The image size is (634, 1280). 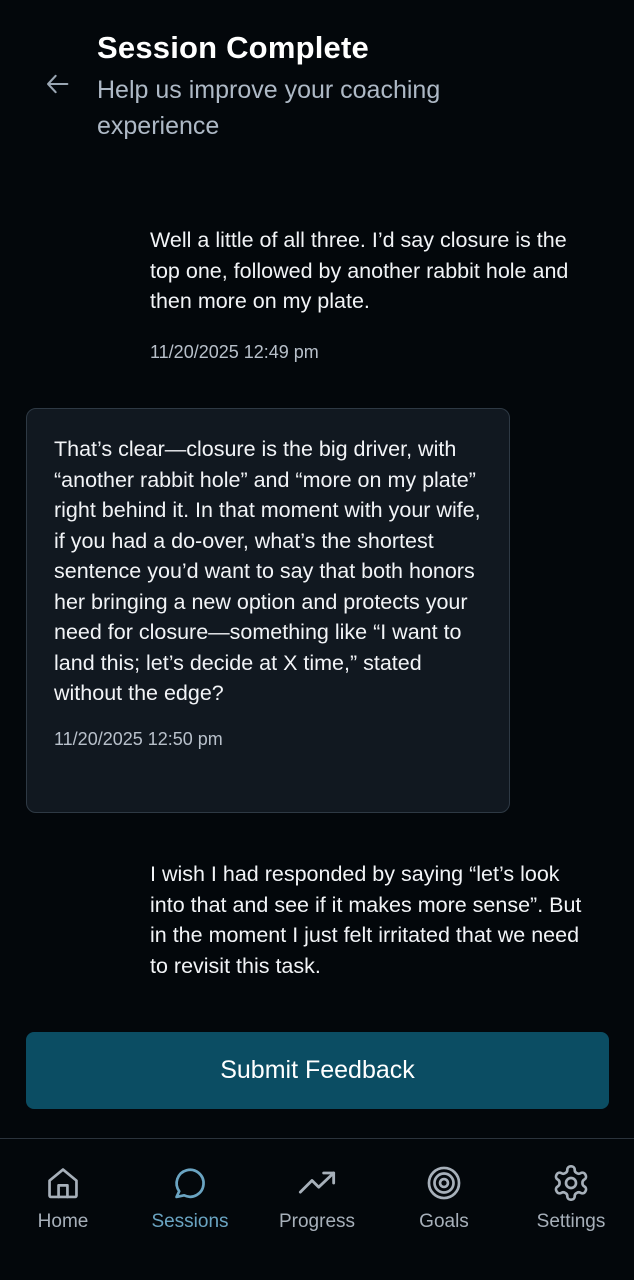 I want to click on page-subtitle: Help us improve your coaching experience, so click(x=269, y=108).